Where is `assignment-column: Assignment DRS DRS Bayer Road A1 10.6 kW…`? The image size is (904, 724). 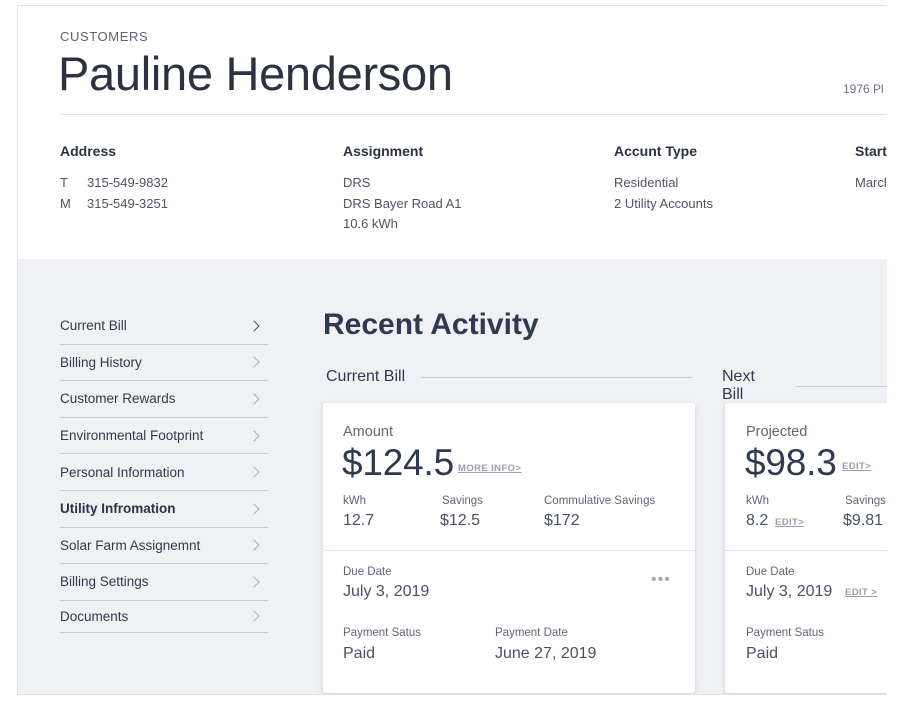 assignment-column: Assignment DRS DRS Bayer Road A1 10.6 kW… is located at coordinates (402, 189).